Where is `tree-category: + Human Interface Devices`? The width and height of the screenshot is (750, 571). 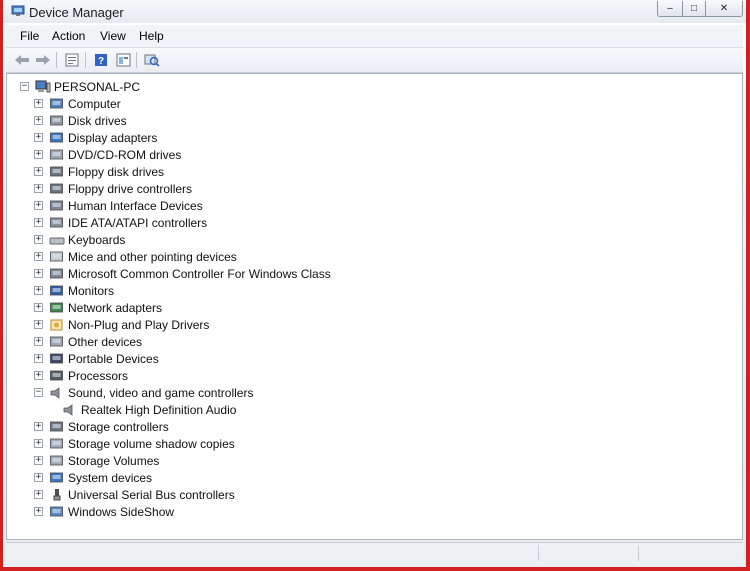 tree-category: + Human Interface Devices is located at coordinates (118, 205).